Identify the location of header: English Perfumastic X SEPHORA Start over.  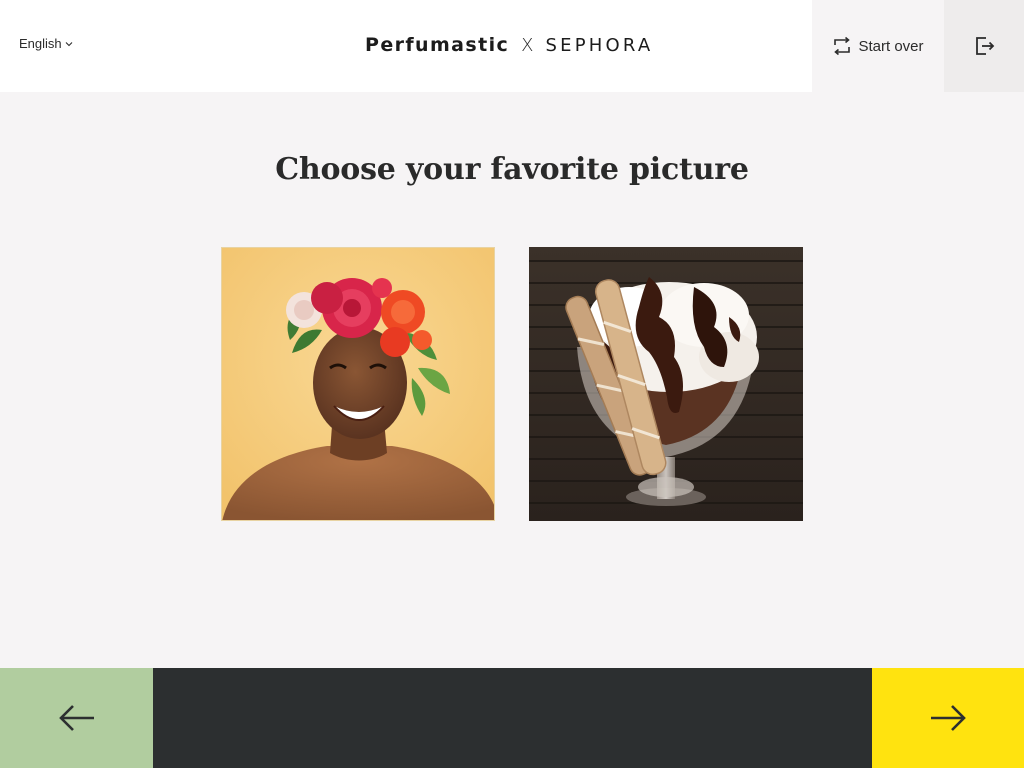
(512, 46).